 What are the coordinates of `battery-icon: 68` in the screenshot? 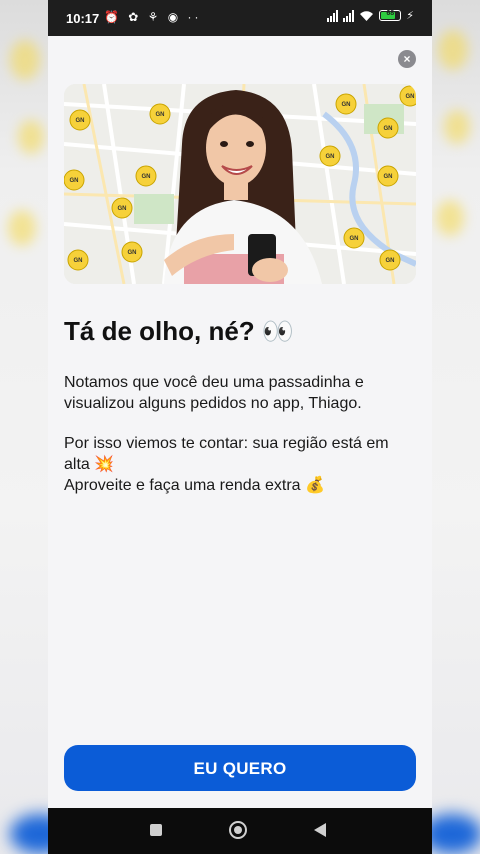 It's located at (390, 15).